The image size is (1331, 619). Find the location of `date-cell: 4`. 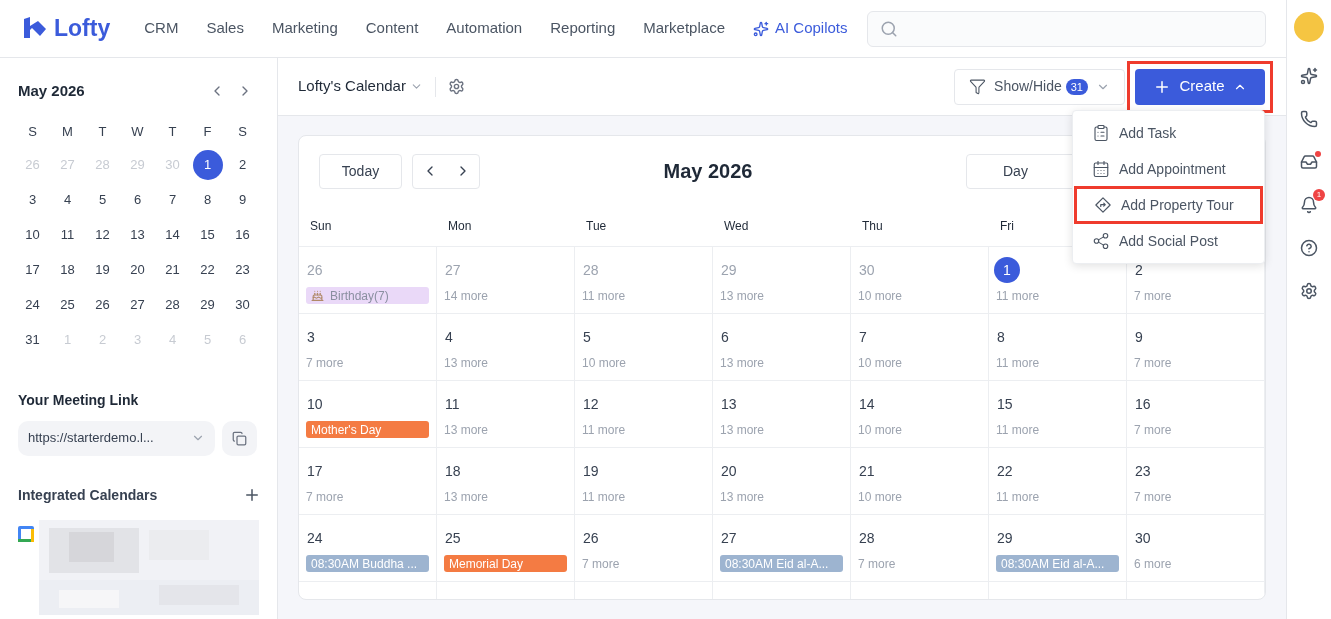

date-cell: 4 is located at coordinates (67, 200).